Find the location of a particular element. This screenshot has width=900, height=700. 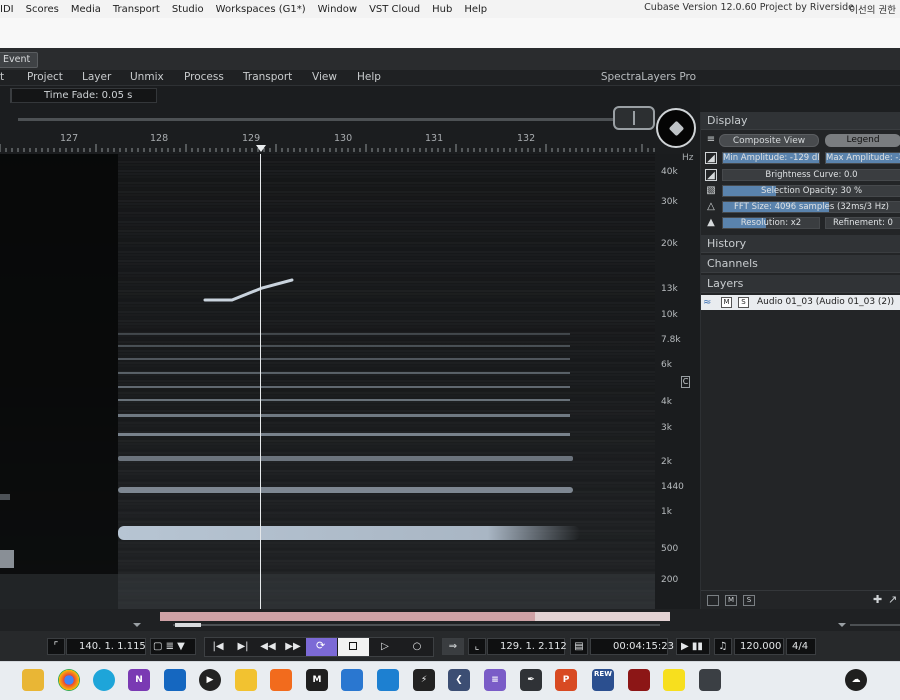

steinberg-icon: ❮ is located at coordinates (459, 680).